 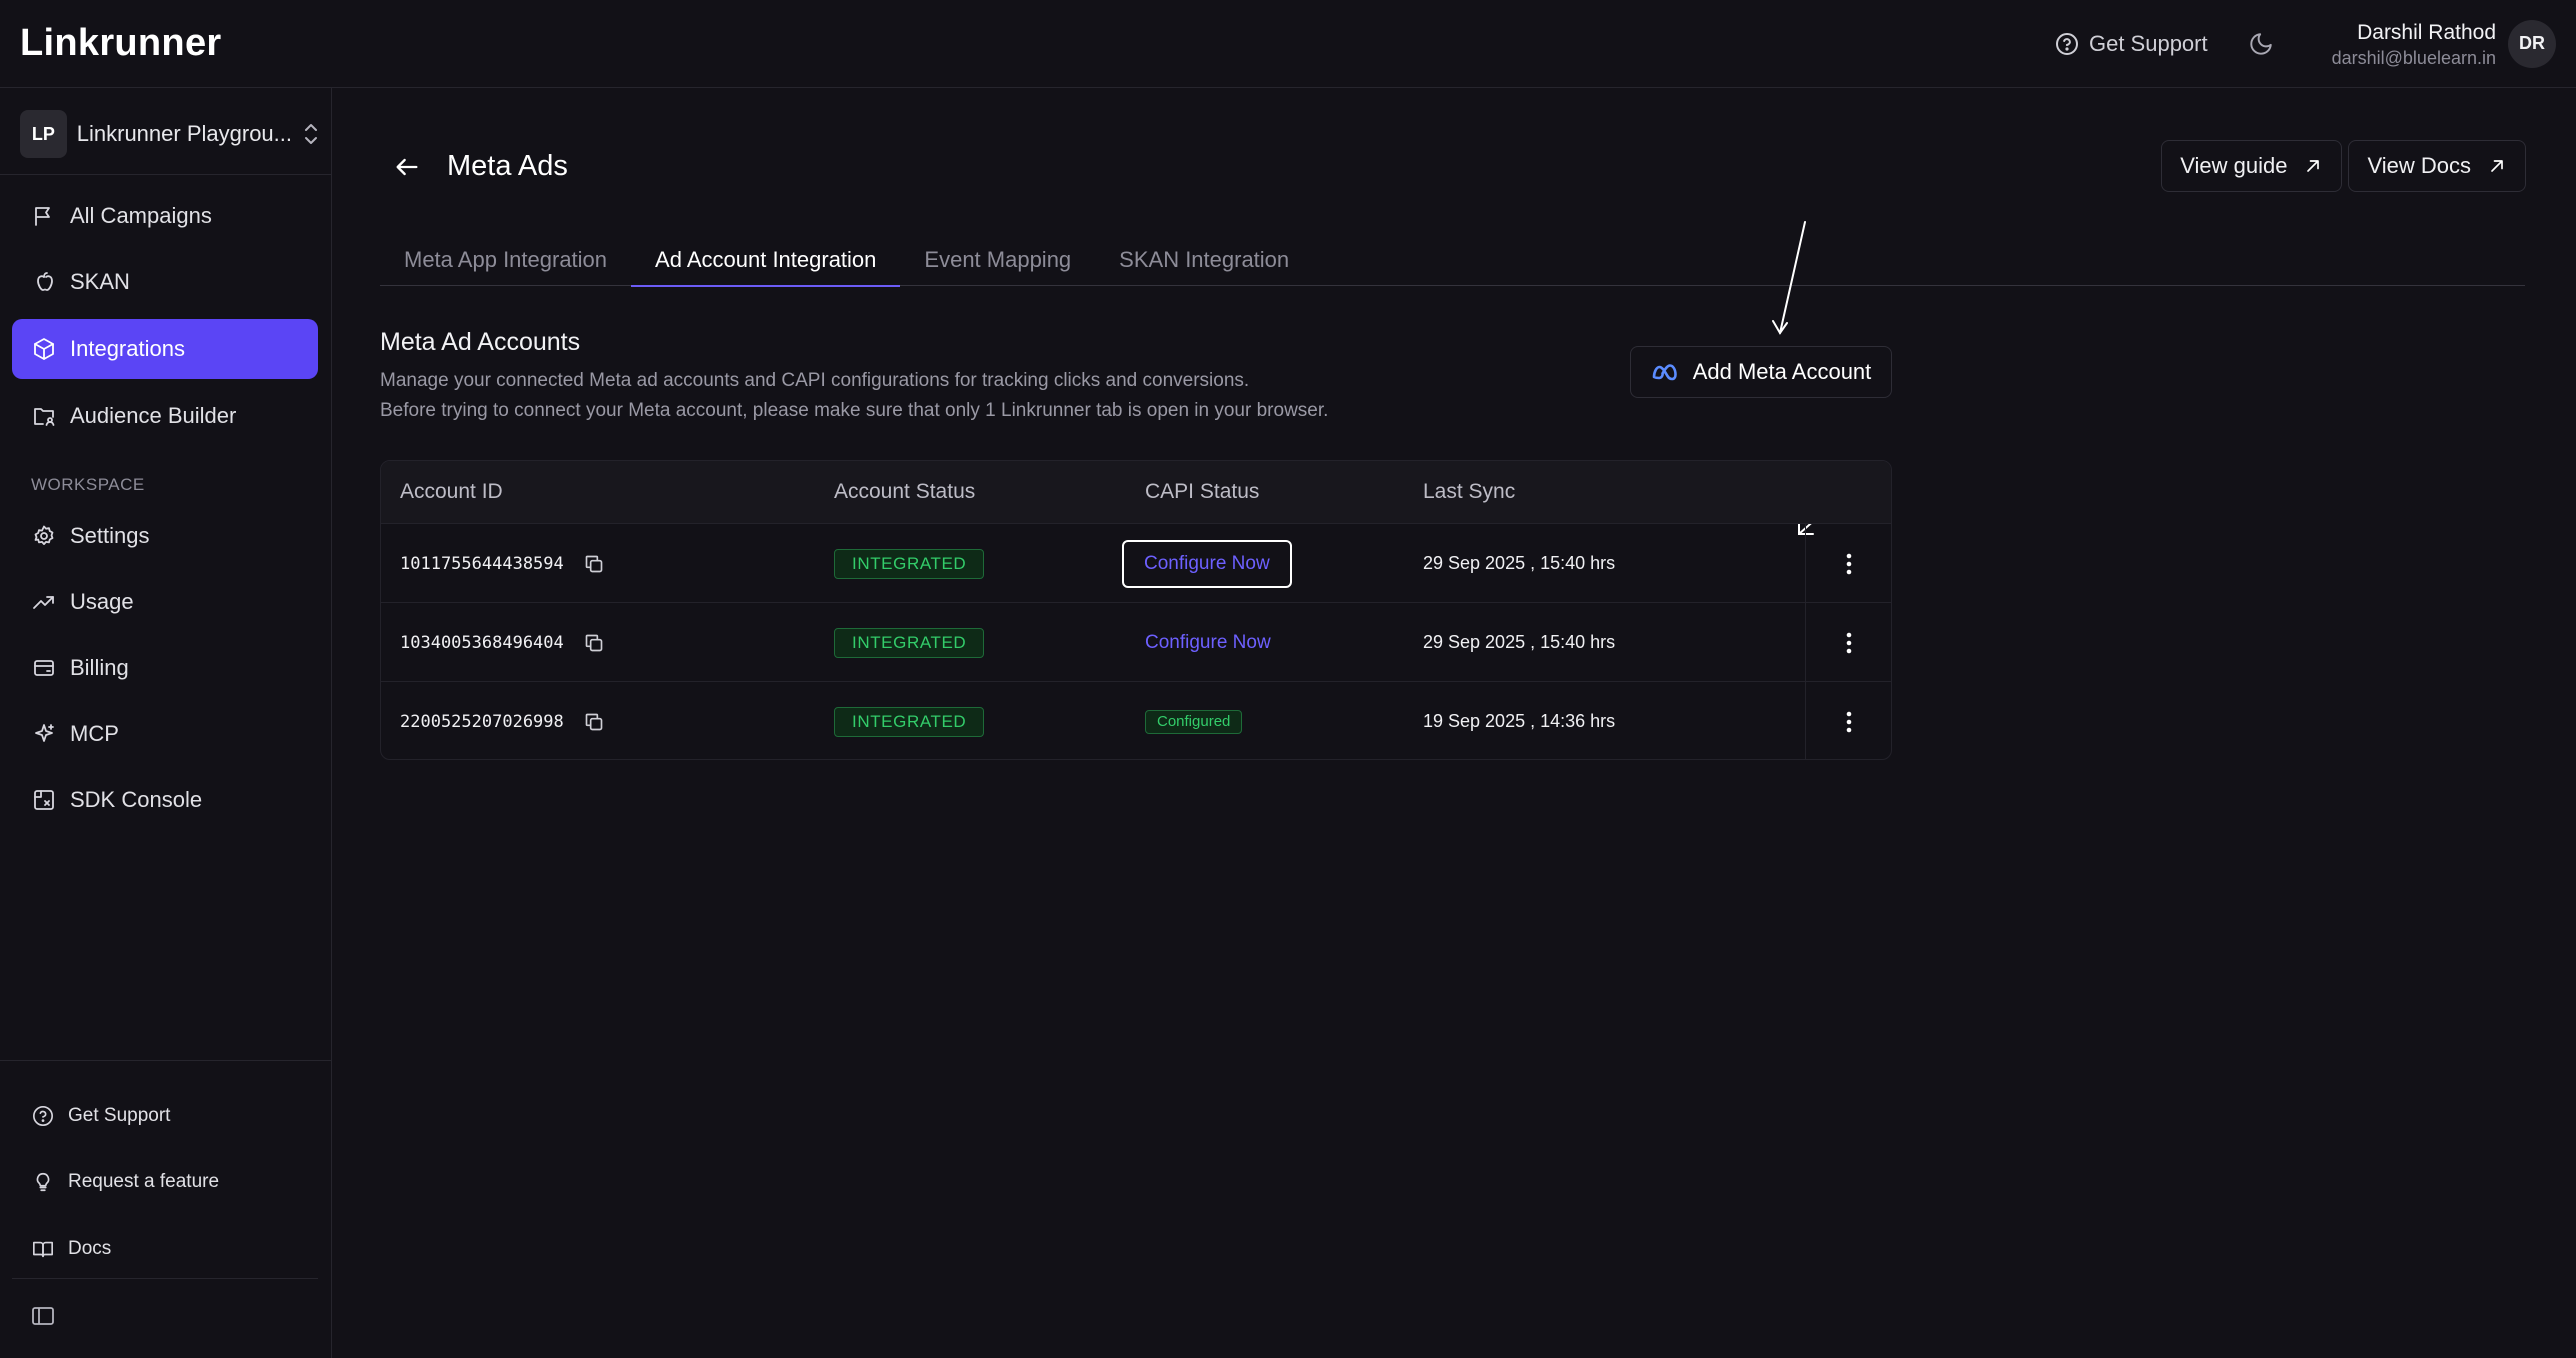 I want to click on campaign-flag-icon, so click(x=44, y=216).